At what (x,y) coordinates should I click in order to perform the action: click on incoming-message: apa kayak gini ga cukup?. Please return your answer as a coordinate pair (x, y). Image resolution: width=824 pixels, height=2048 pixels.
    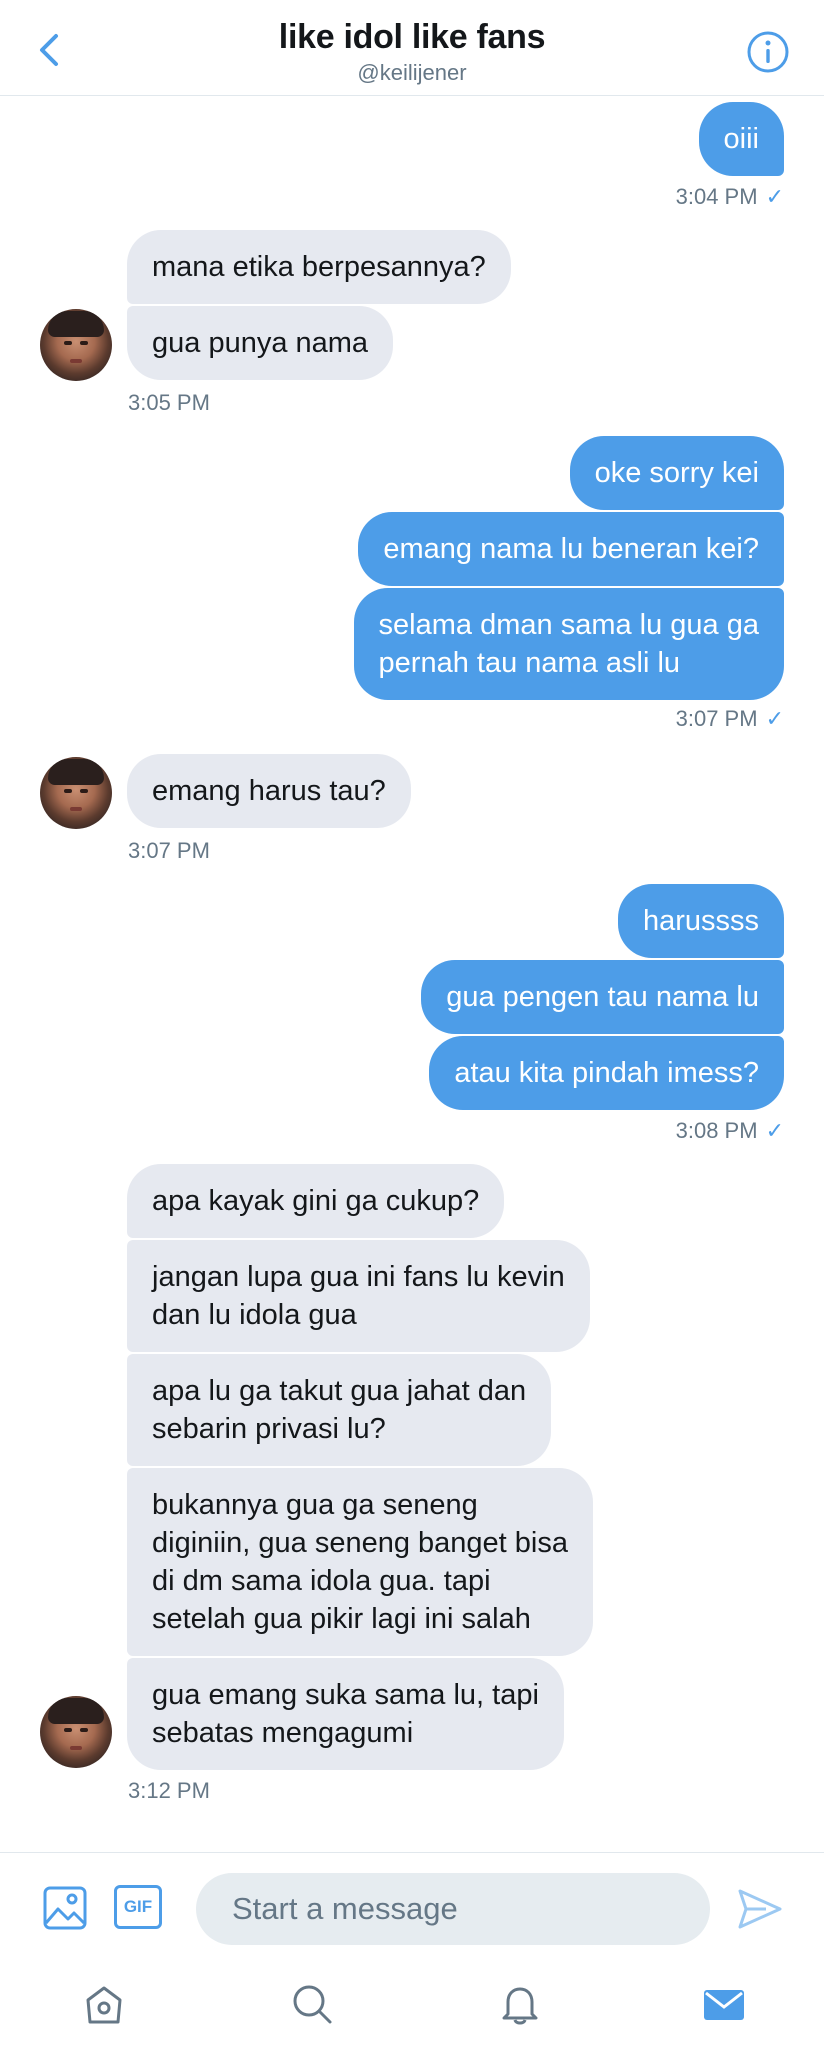
    Looking at the image, I should click on (316, 1201).